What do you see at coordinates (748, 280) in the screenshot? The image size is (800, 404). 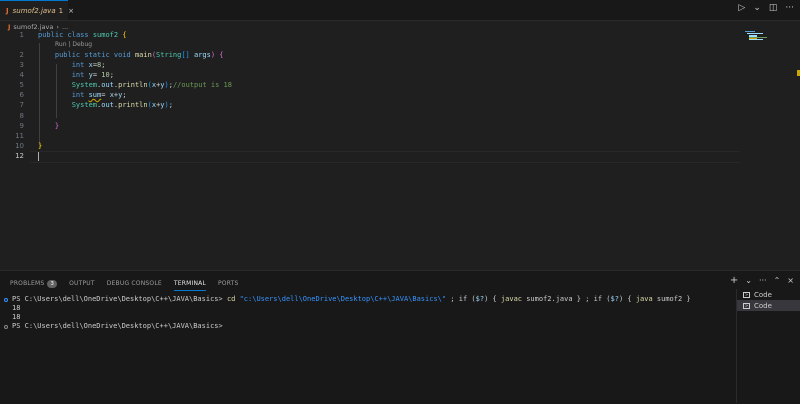 I see `terminal-menu-chevron-icon: ⌄` at bounding box center [748, 280].